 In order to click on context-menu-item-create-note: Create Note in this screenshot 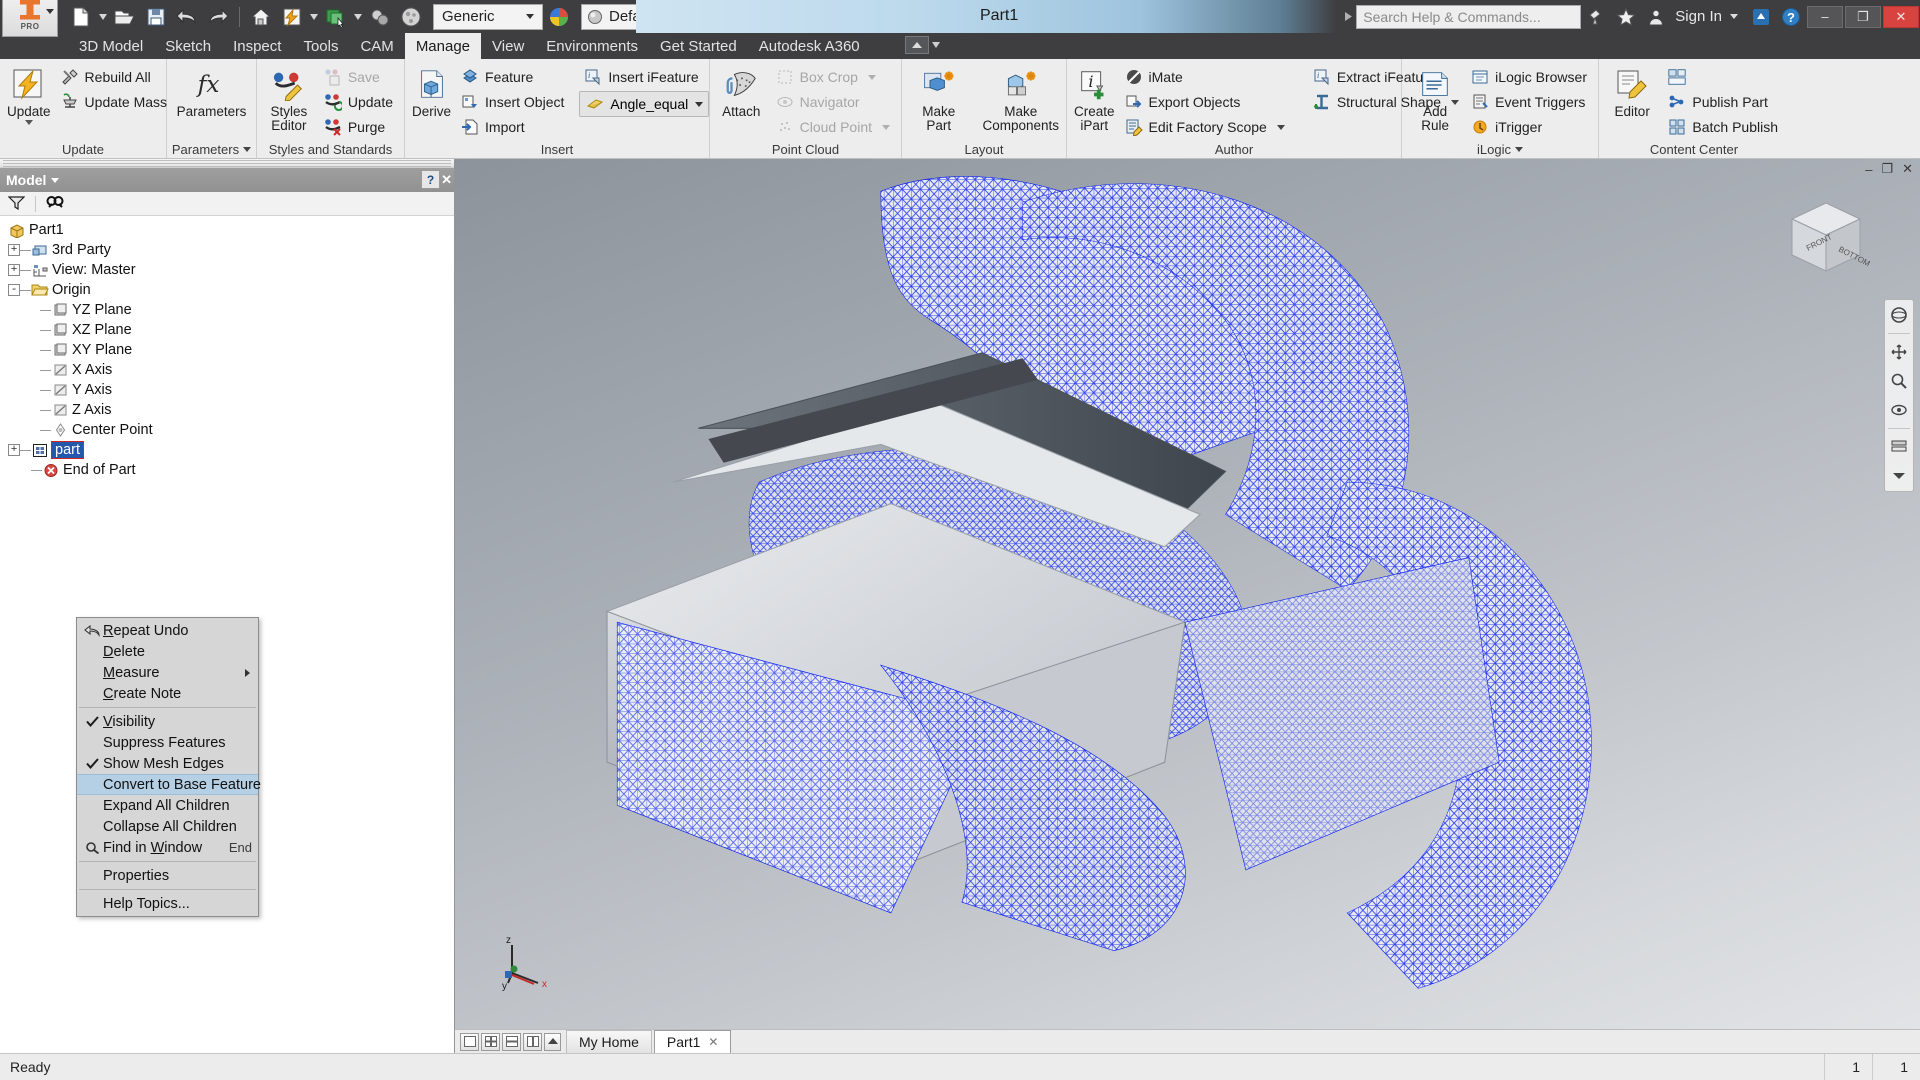, I will do `click(167, 693)`.